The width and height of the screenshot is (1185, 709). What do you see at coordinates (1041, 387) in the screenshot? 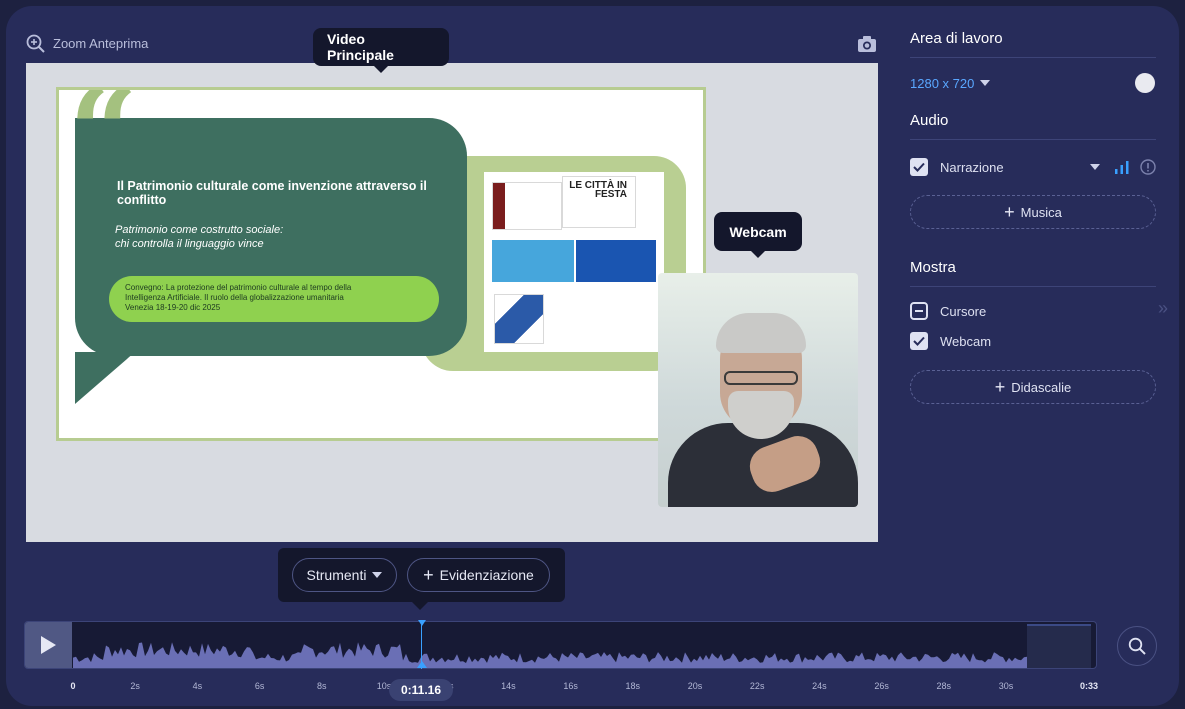
I see `add-captions-label: Didascalie` at bounding box center [1041, 387].